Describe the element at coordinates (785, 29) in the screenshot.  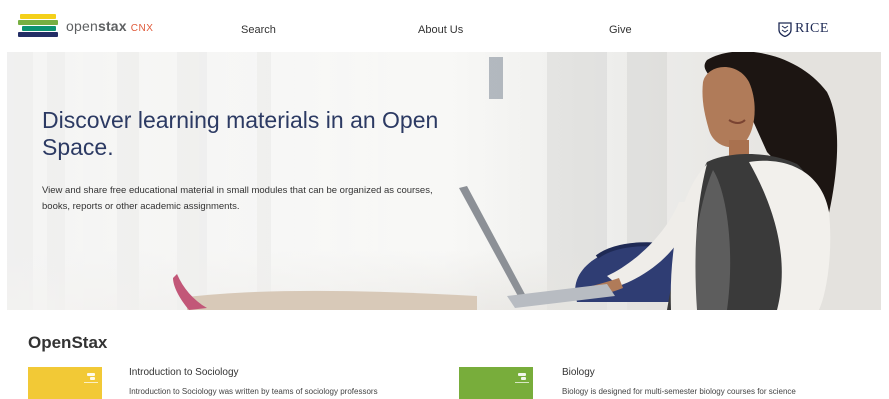
I see `rice-shield-icon` at that location.